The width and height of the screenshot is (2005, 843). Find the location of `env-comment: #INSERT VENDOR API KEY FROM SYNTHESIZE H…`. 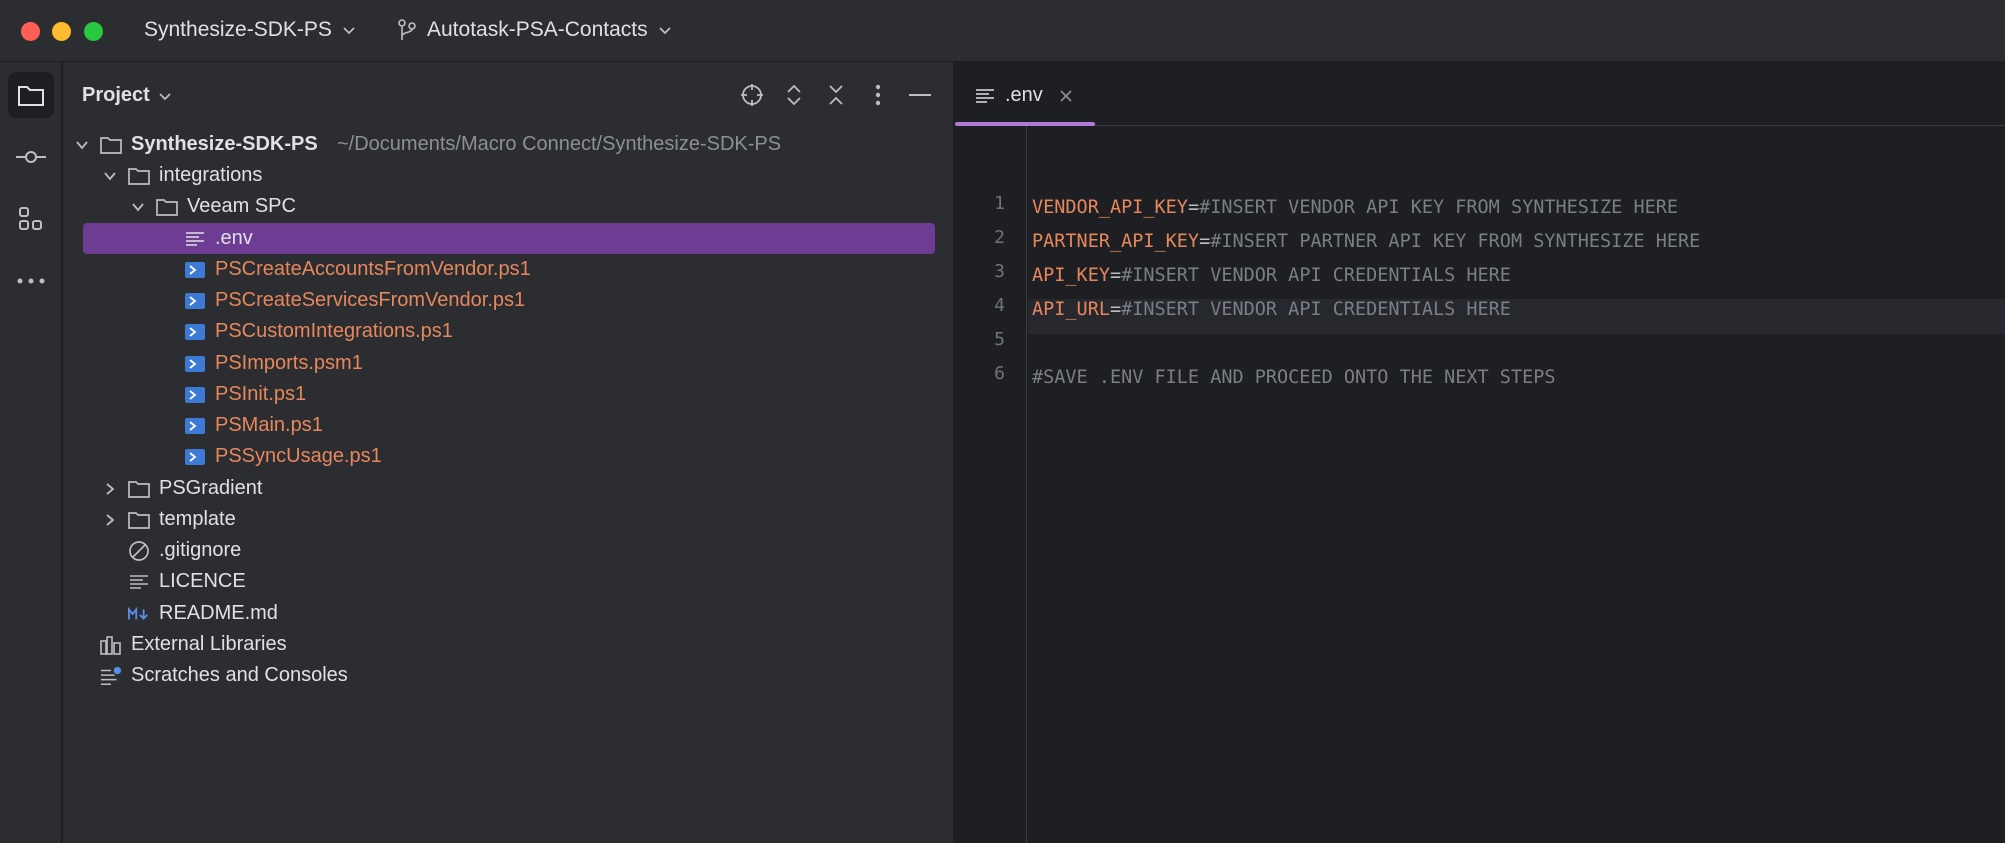

env-comment: #INSERT VENDOR API KEY FROM SYNTHESIZE H… is located at coordinates (1439, 207).